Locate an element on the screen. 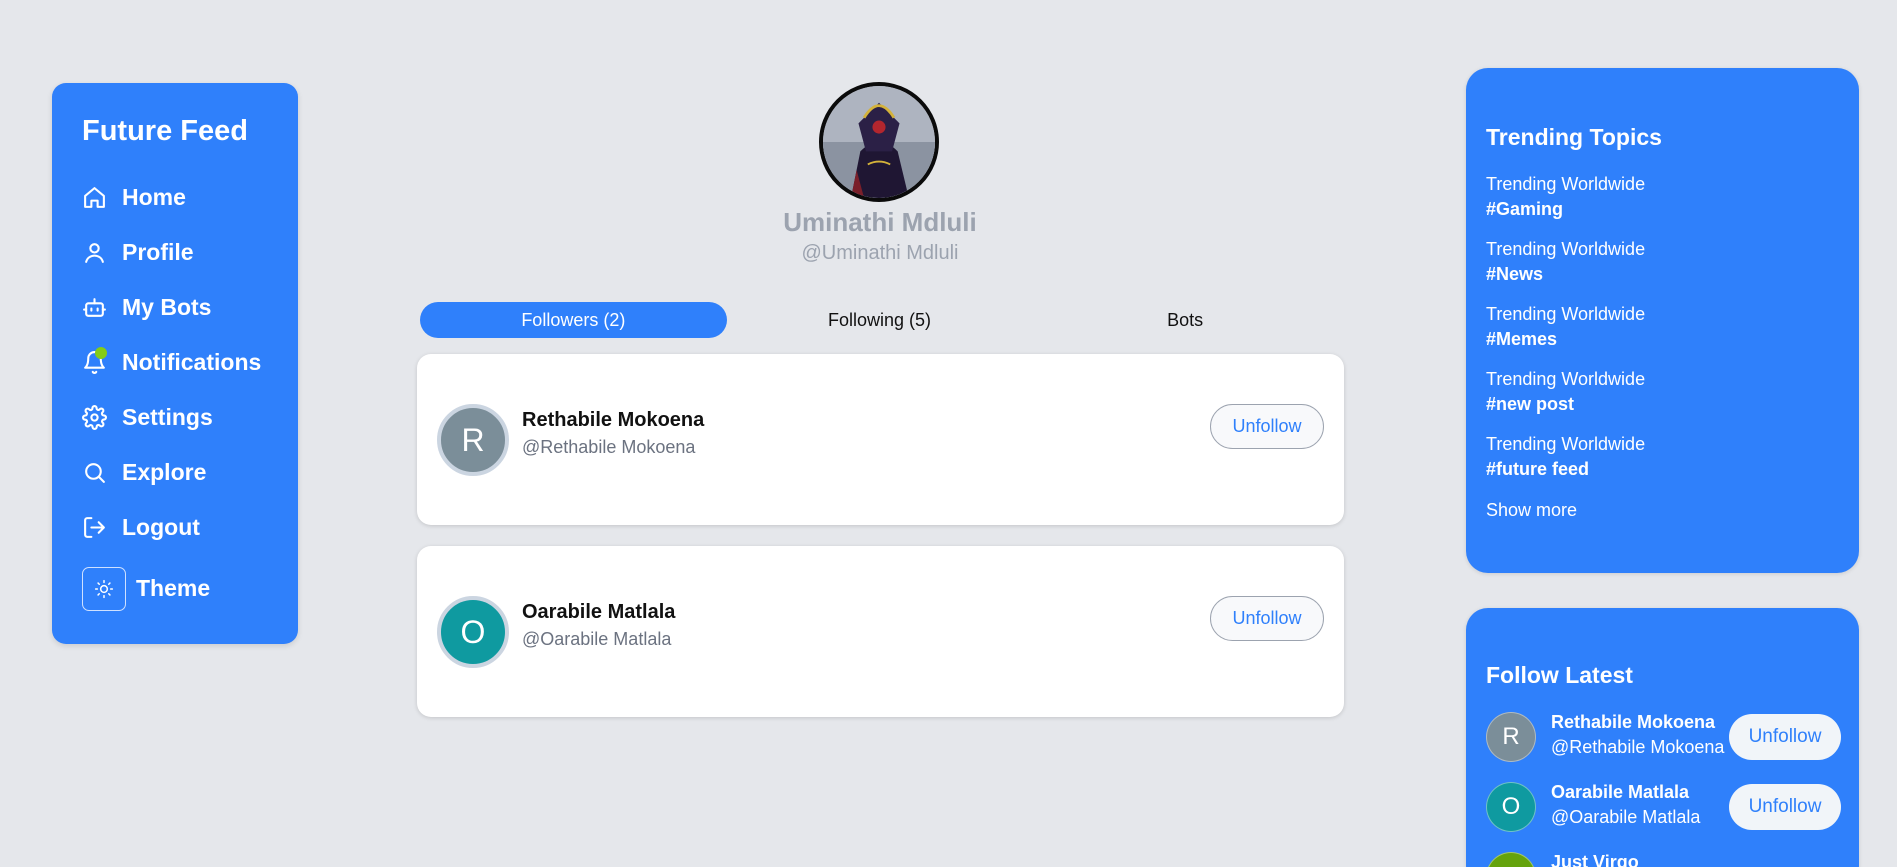 Image resolution: width=1897 pixels, height=867 pixels. sidebar-item-settings: Settings is located at coordinates (190, 417).